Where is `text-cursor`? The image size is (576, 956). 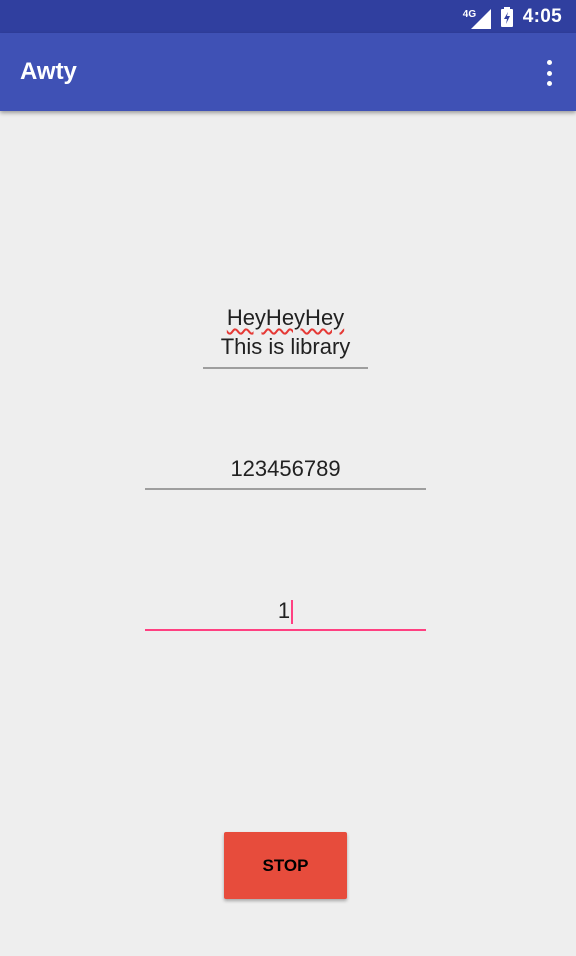 text-cursor is located at coordinates (292, 612).